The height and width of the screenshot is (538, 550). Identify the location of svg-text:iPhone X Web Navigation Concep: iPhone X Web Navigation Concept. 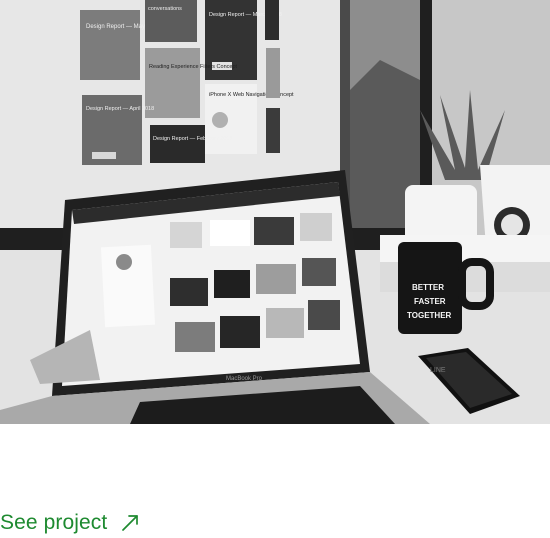
(251, 95).